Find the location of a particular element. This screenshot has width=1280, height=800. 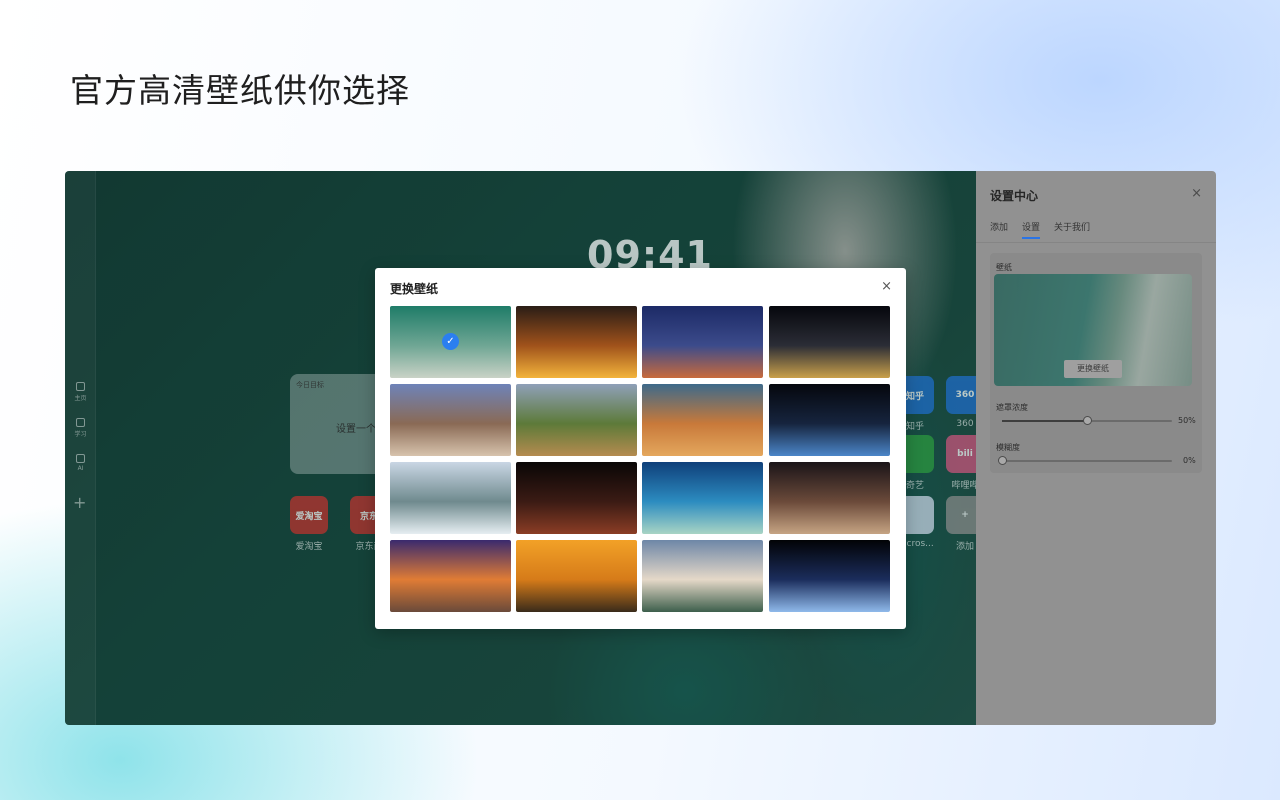

rail-item-label: AI is located at coordinates (80, 468).